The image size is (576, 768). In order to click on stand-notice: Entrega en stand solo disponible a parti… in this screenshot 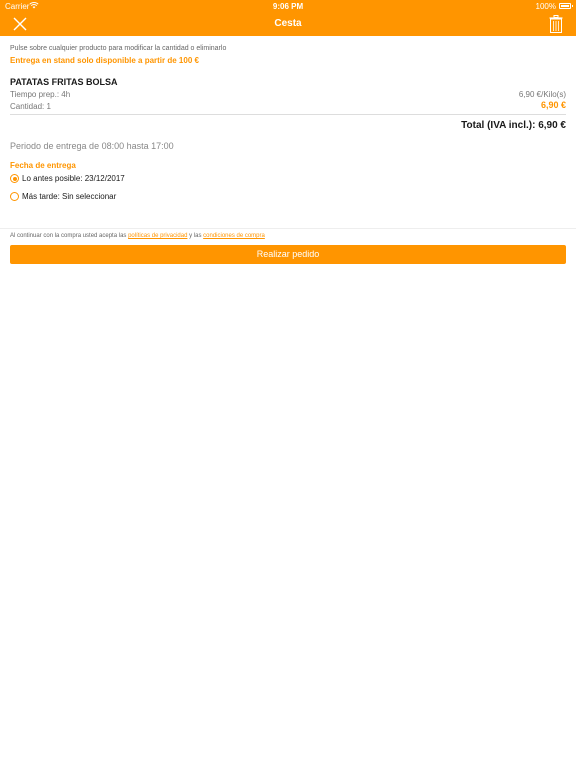, I will do `click(104, 60)`.